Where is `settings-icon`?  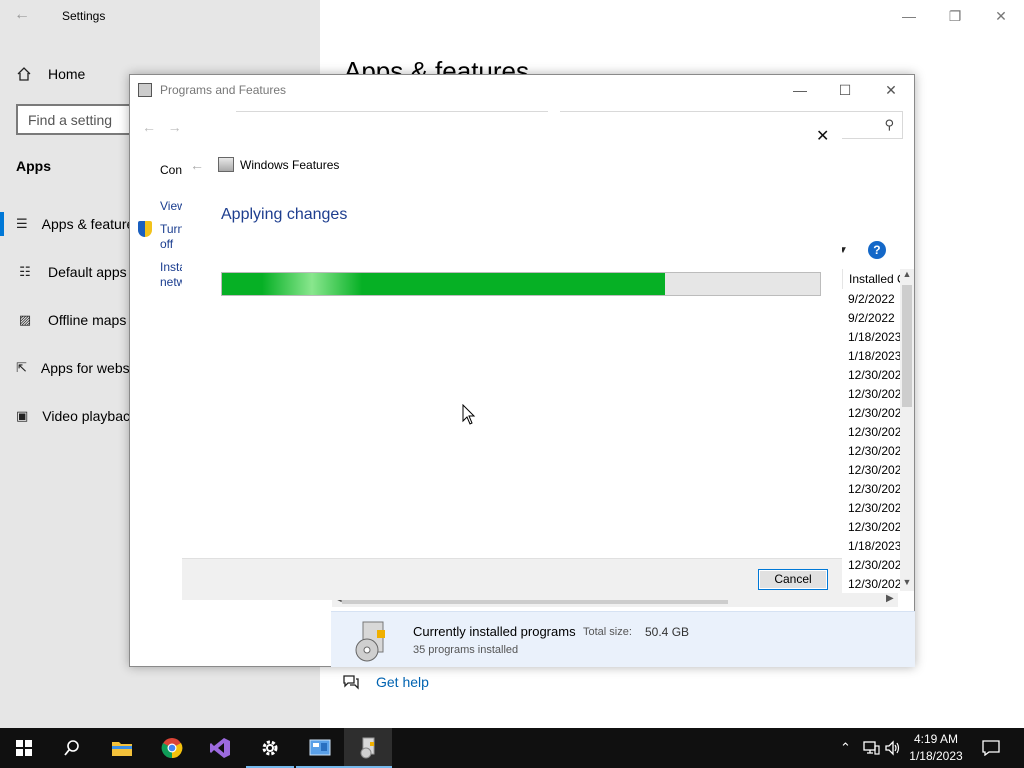
settings-icon is located at coordinates (270, 748).